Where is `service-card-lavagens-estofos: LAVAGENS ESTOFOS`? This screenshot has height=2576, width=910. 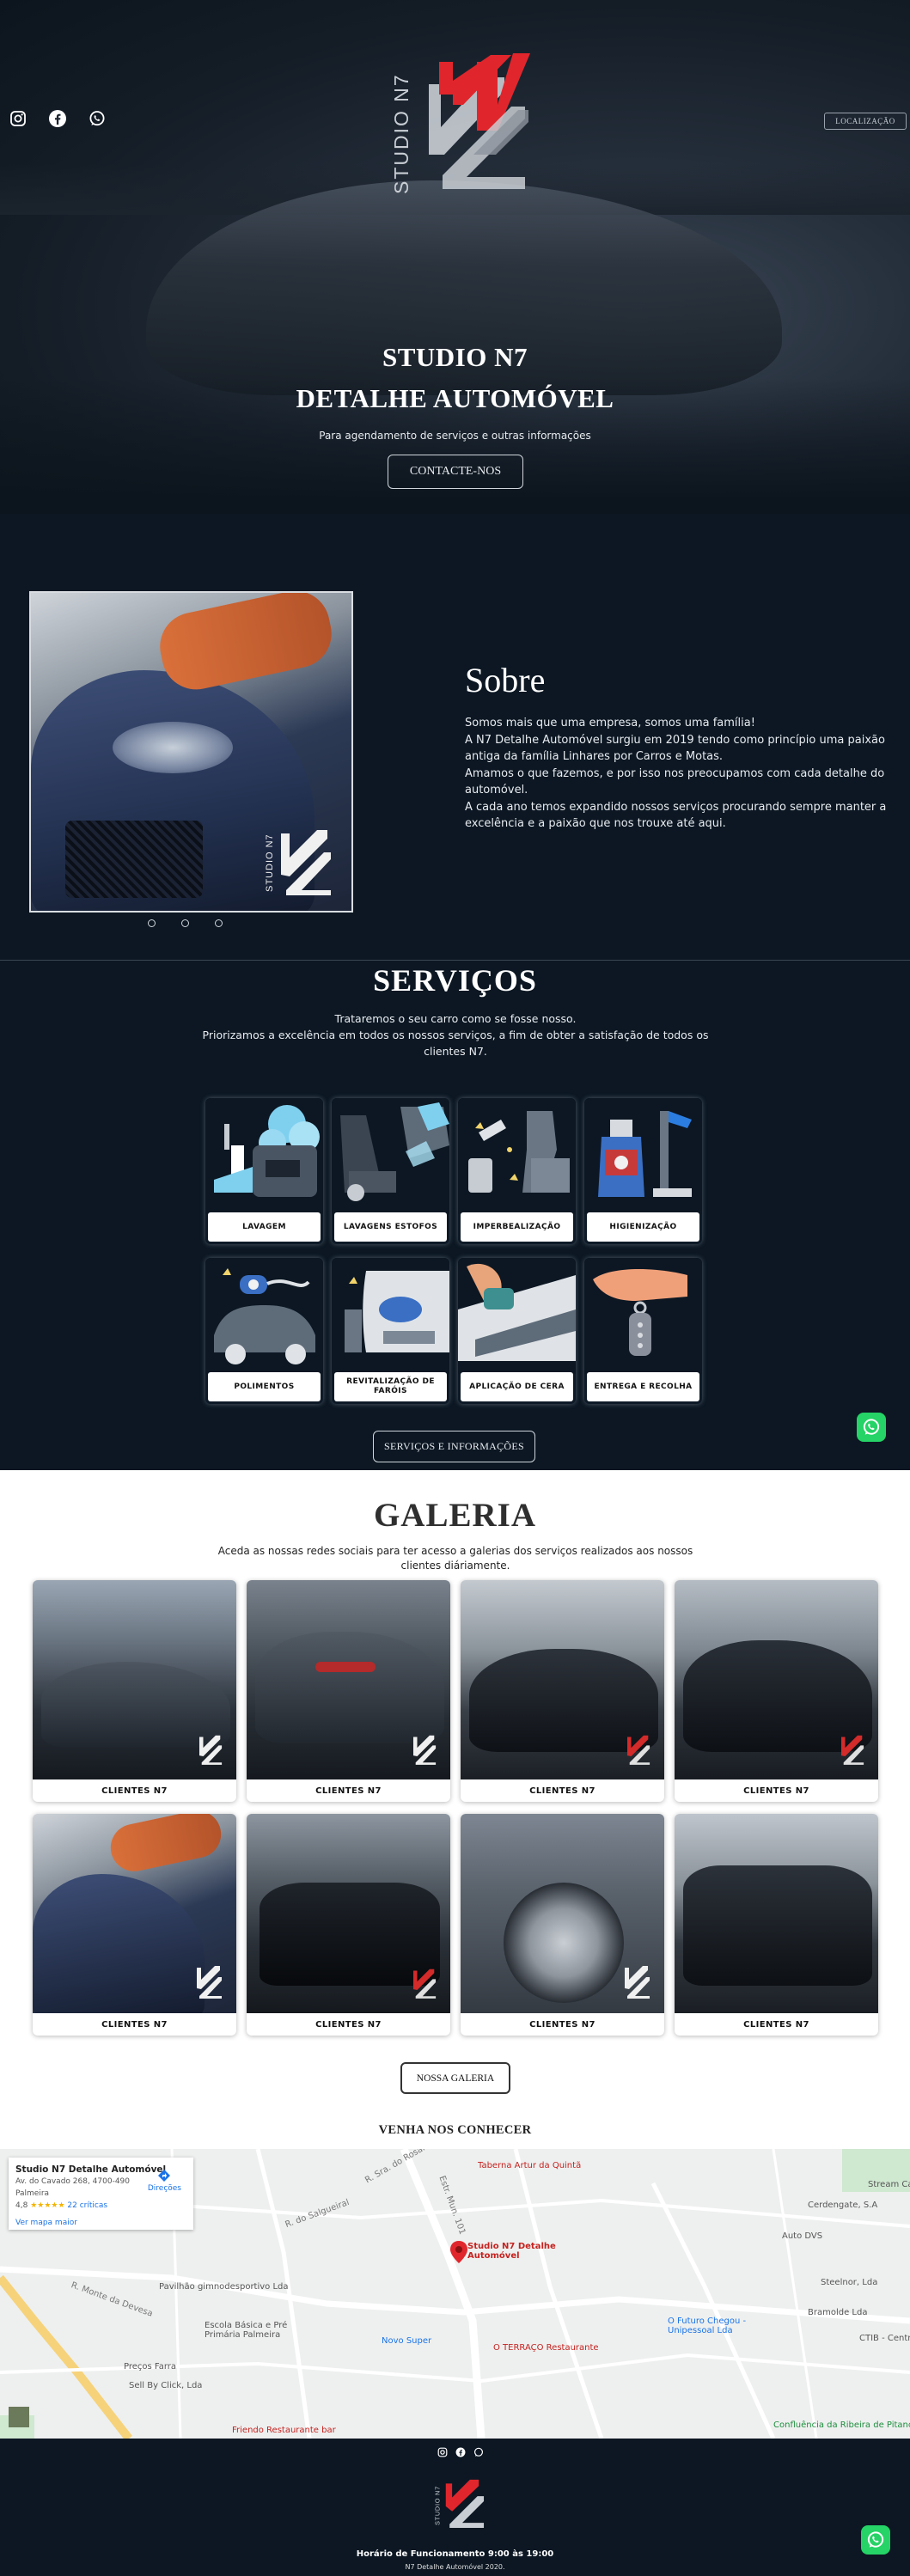
service-card-lavagens-estofos: LAVAGENS ESTOFOS is located at coordinates (391, 1171).